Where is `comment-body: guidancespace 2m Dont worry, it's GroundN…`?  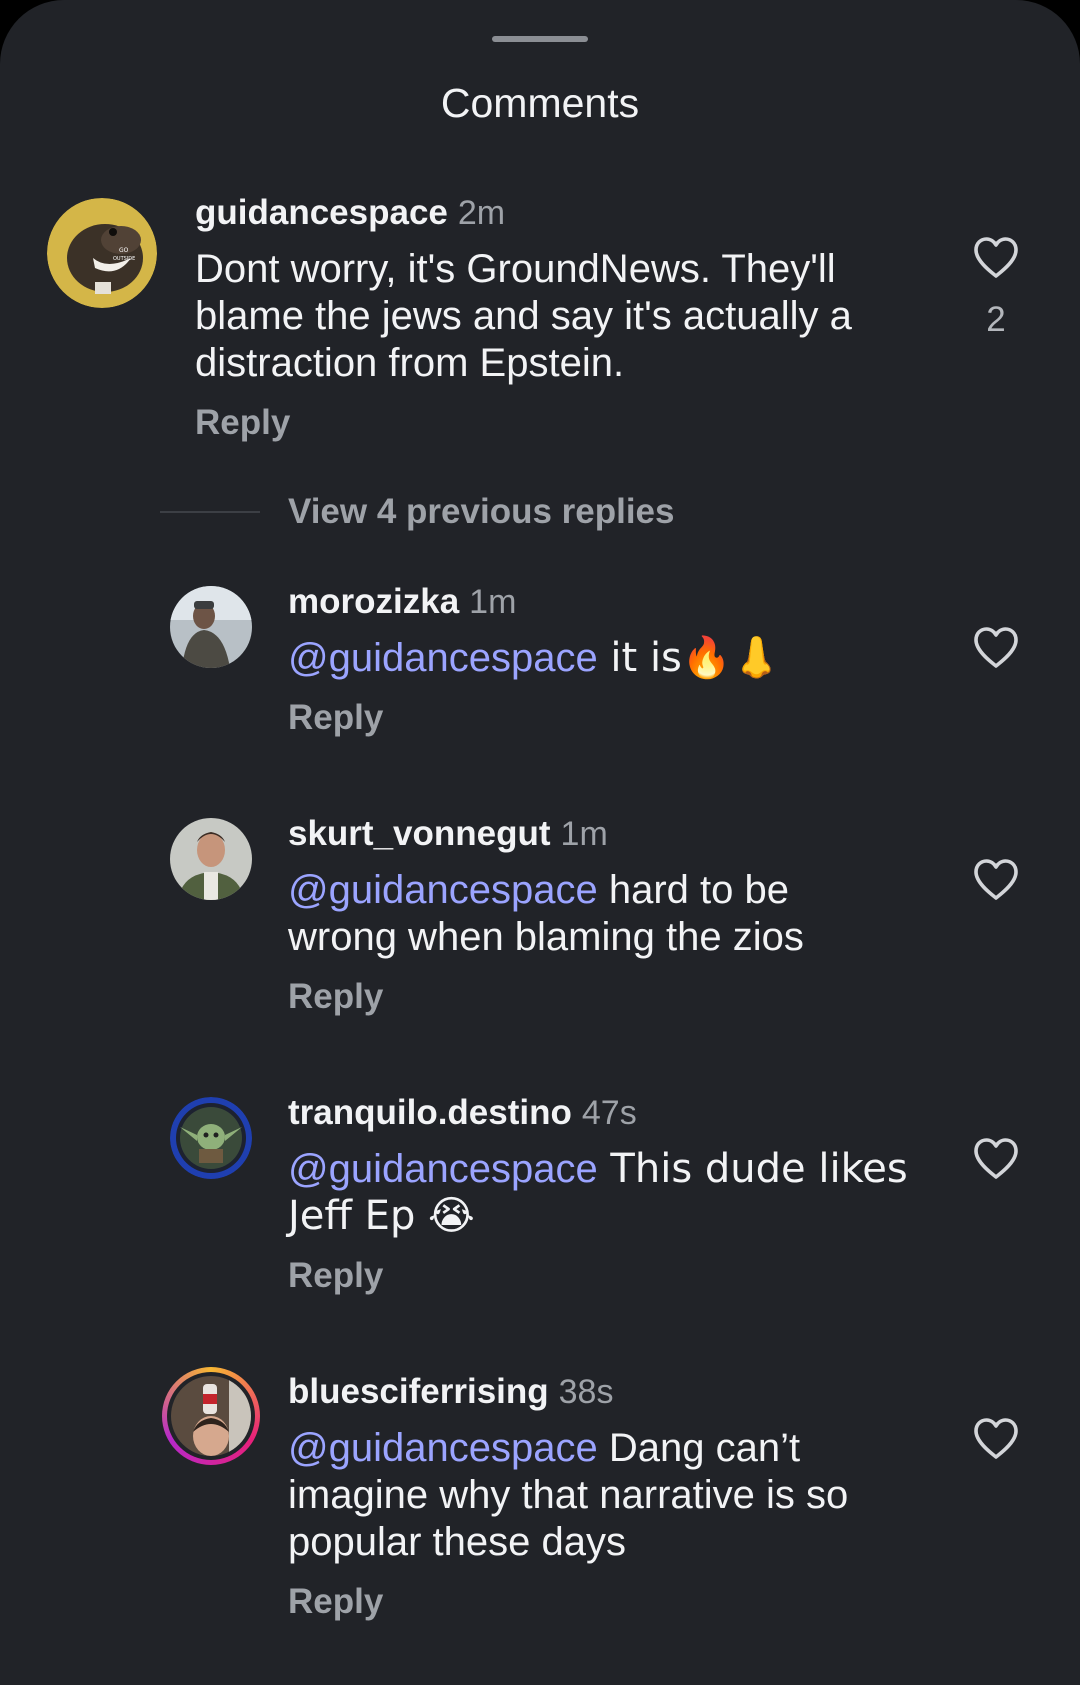
comment-body: guidancespace 2m Dont worry, it's GroundN… is located at coordinates (555, 316).